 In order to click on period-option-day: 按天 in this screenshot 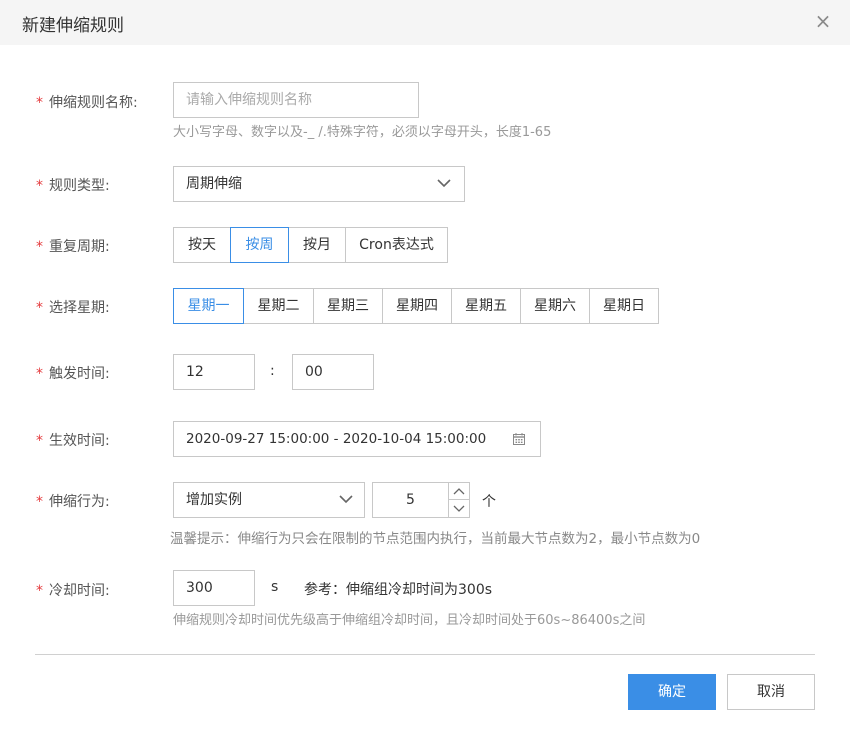, I will do `click(202, 245)`.